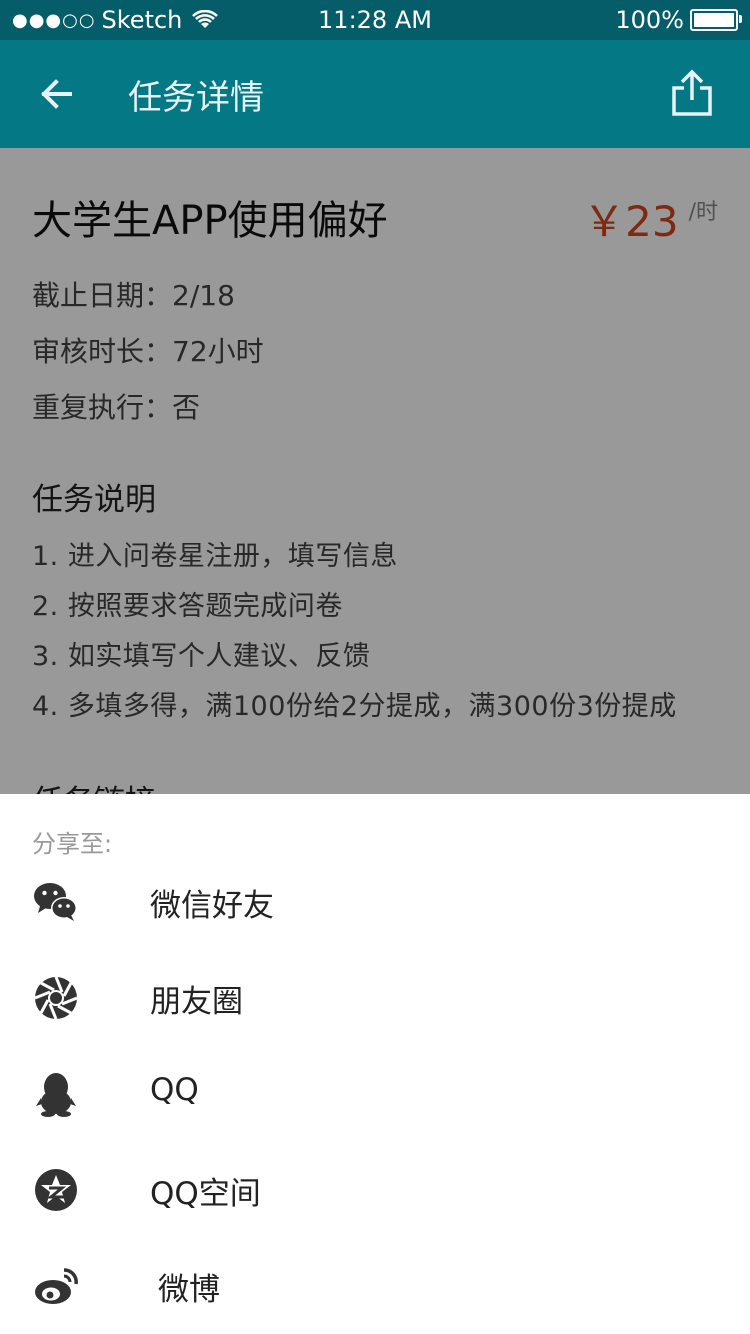  Describe the element at coordinates (649, 20) in the screenshot. I see `battery-percent: 100%` at that location.